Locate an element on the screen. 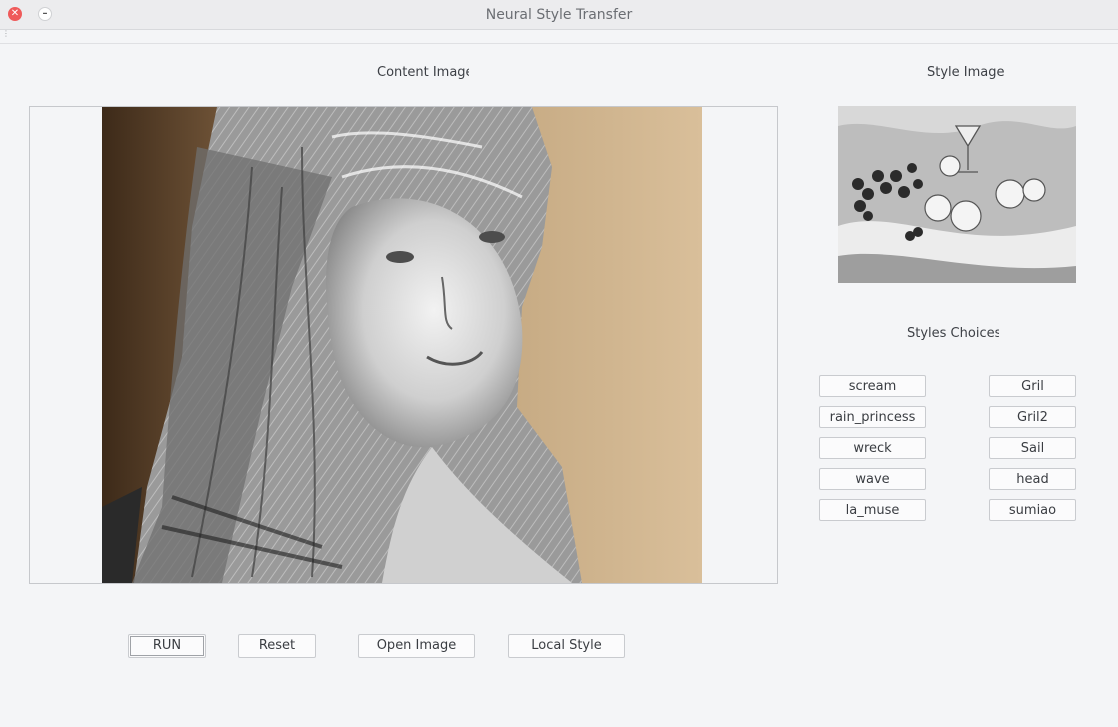  run-button: RUN is located at coordinates (167, 646).